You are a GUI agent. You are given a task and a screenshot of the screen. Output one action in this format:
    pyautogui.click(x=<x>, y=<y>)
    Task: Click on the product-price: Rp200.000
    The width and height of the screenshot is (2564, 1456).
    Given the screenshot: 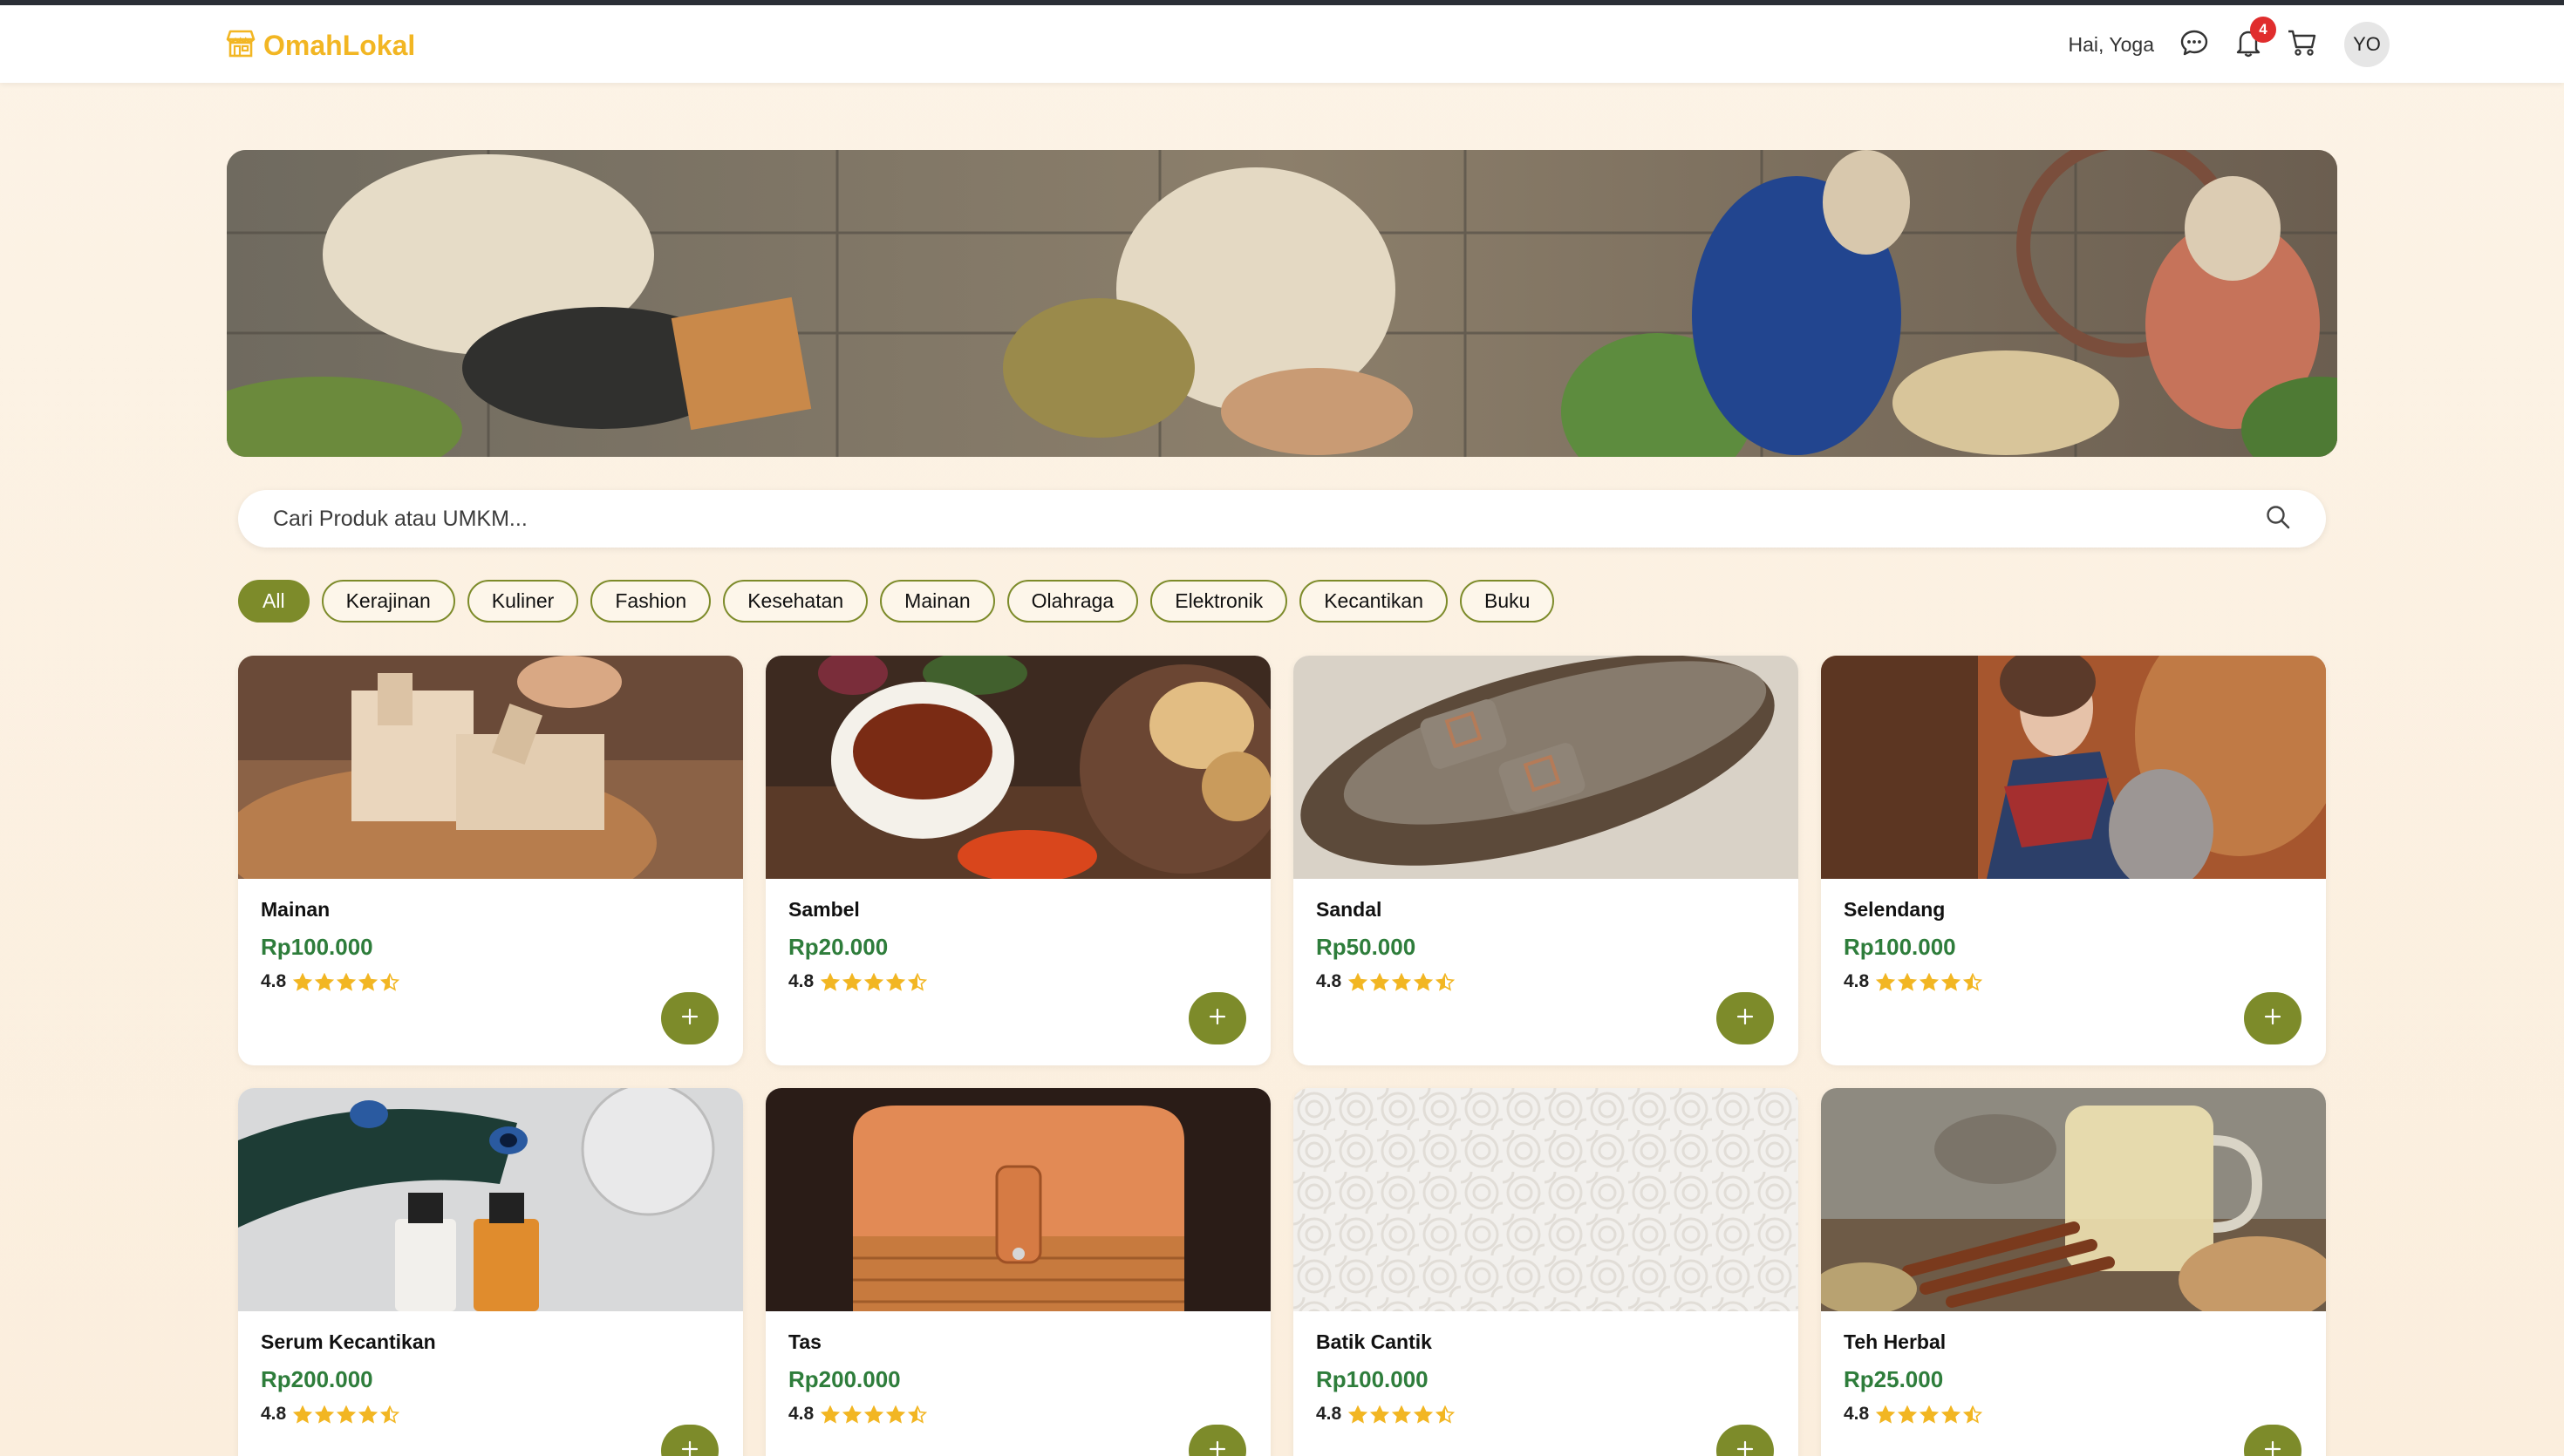 What is the action you would take?
    pyautogui.click(x=317, y=1379)
    